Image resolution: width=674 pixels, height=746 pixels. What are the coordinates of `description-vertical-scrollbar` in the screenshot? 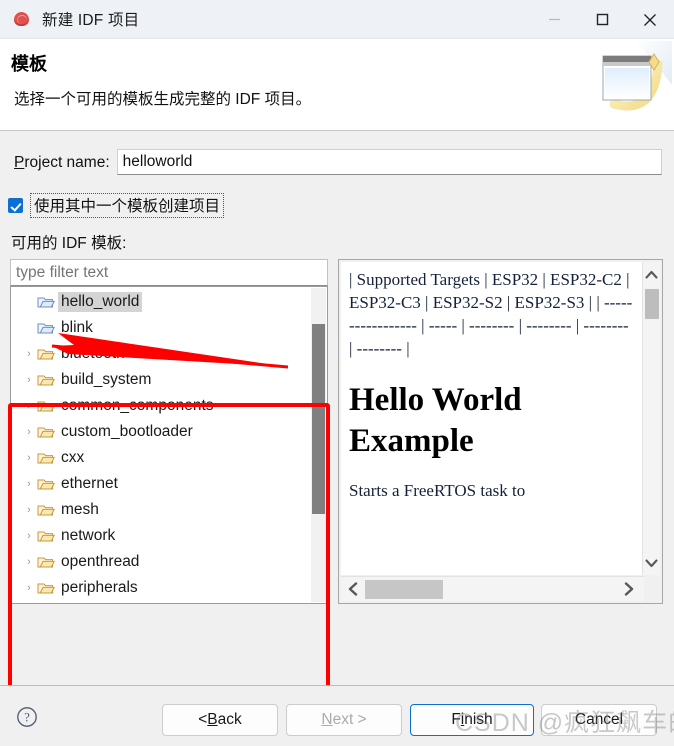 It's located at (651, 418).